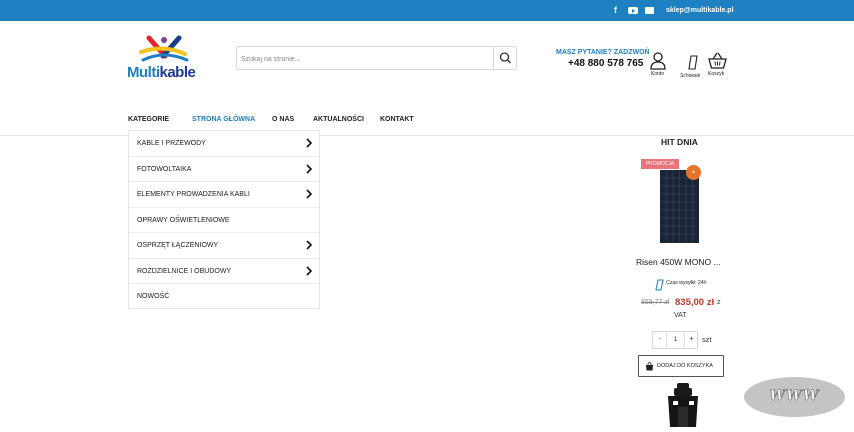 The width and height of the screenshot is (854, 432). What do you see at coordinates (717, 60) in the screenshot?
I see `basket-icon` at bounding box center [717, 60].